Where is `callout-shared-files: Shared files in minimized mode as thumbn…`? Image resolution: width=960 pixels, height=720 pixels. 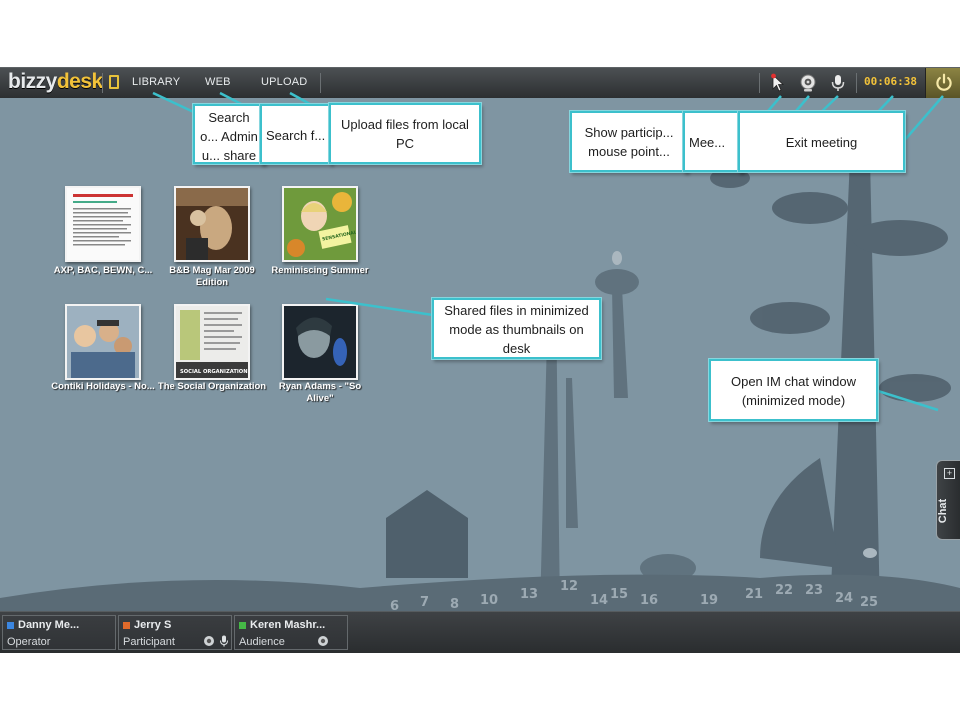
callout-shared-files: Shared files in minimized mode as thumbn… is located at coordinates (516, 328).